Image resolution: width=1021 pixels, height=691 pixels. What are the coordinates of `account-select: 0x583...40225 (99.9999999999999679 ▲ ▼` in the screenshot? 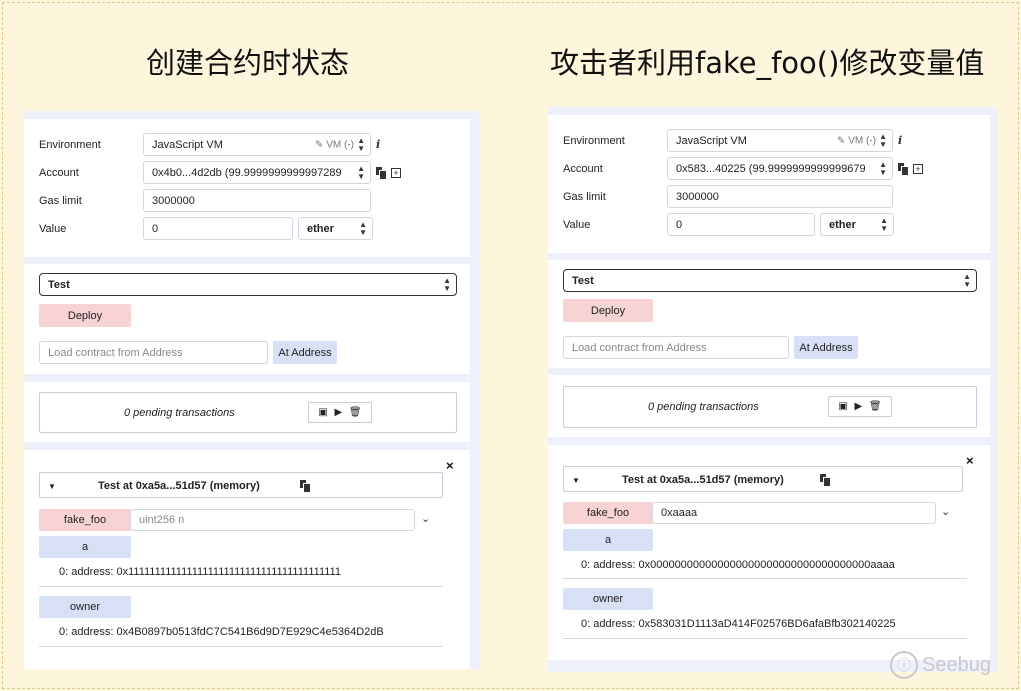 It's located at (780, 168).